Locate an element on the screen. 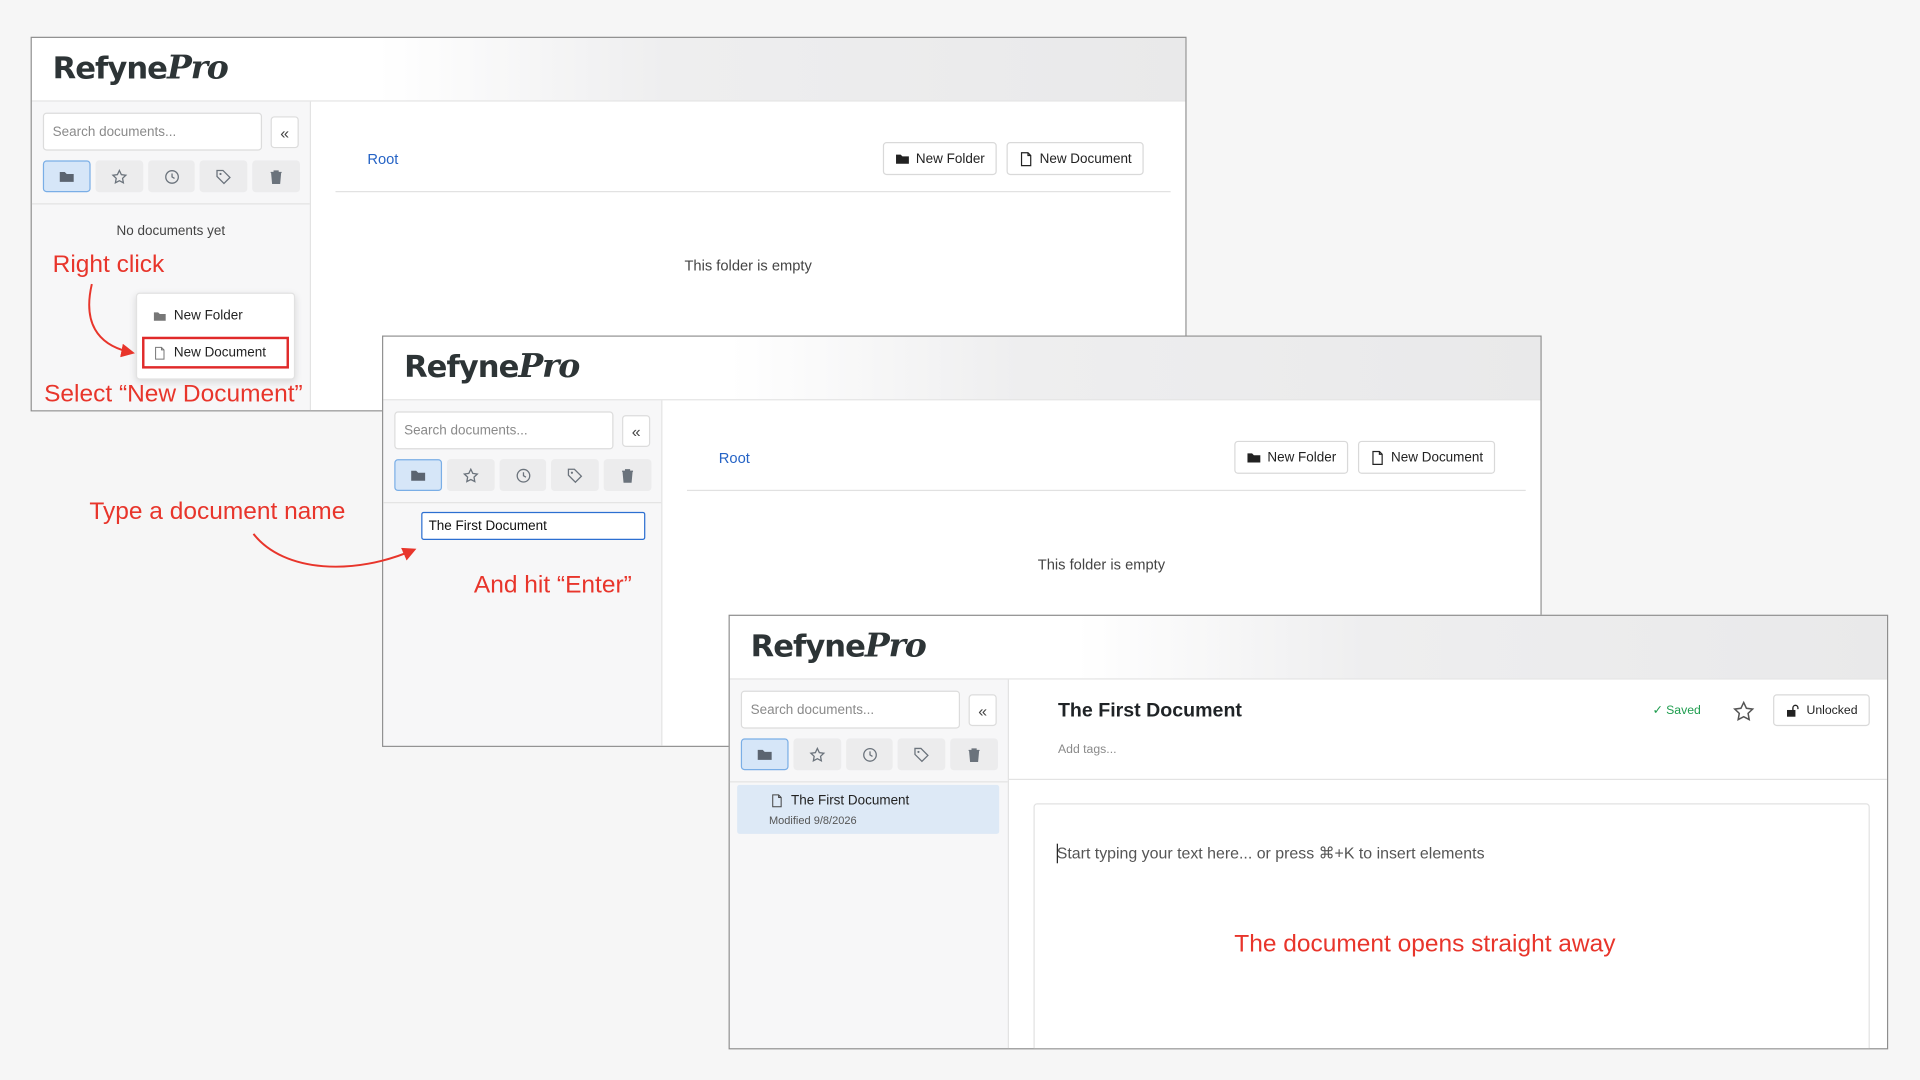  document-list-item: The First Document Modified 9/8/2026 is located at coordinates (868, 809).